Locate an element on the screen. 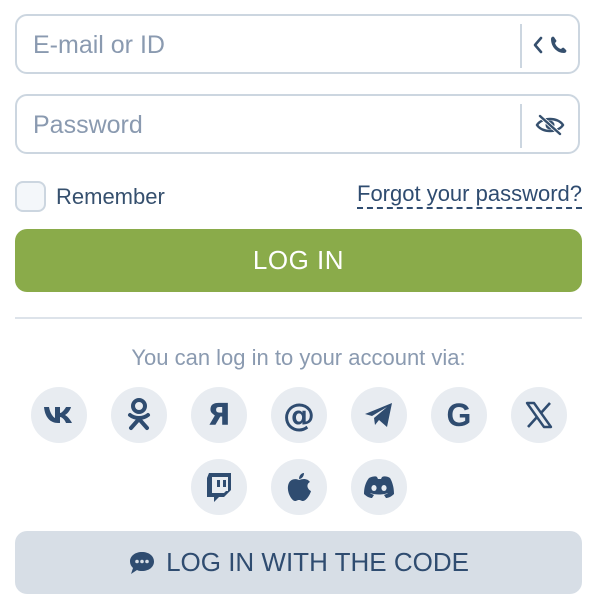 This screenshot has height=609, width=592. remember-checkbox is located at coordinates (30, 196).